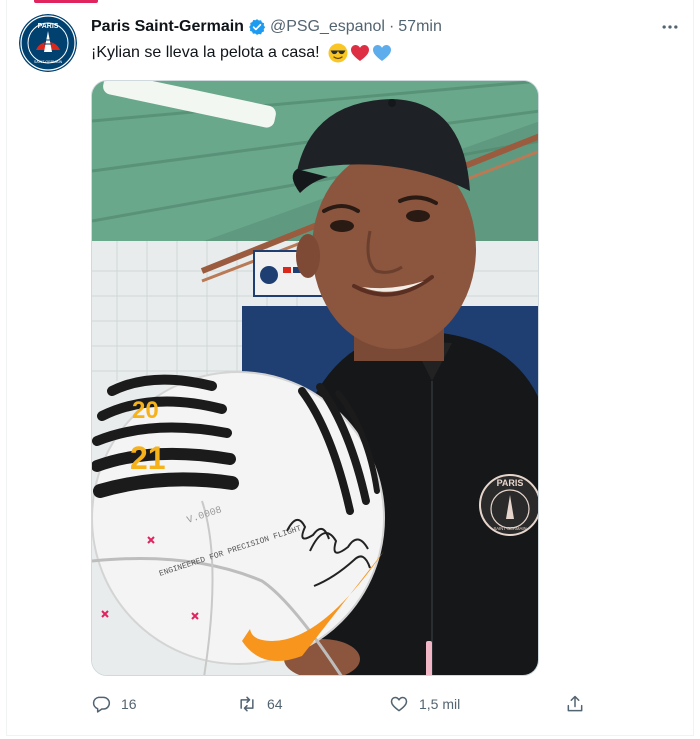  Describe the element at coordinates (247, 704) in the screenshot. I see `retweet-icon` at that location.